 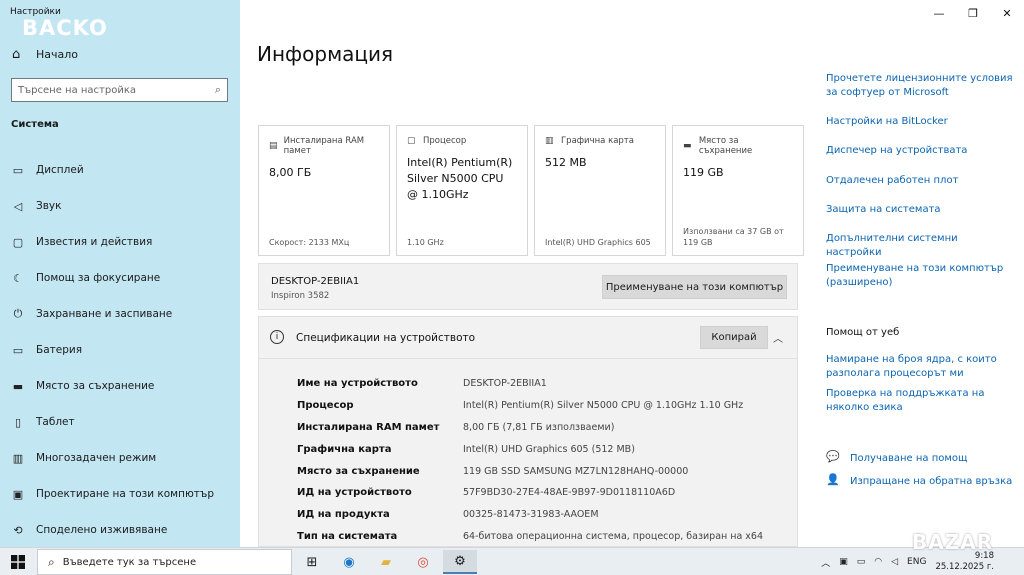 I want to click on search-input: Търсене на настройка ⌕, so click(x=119, y=90).